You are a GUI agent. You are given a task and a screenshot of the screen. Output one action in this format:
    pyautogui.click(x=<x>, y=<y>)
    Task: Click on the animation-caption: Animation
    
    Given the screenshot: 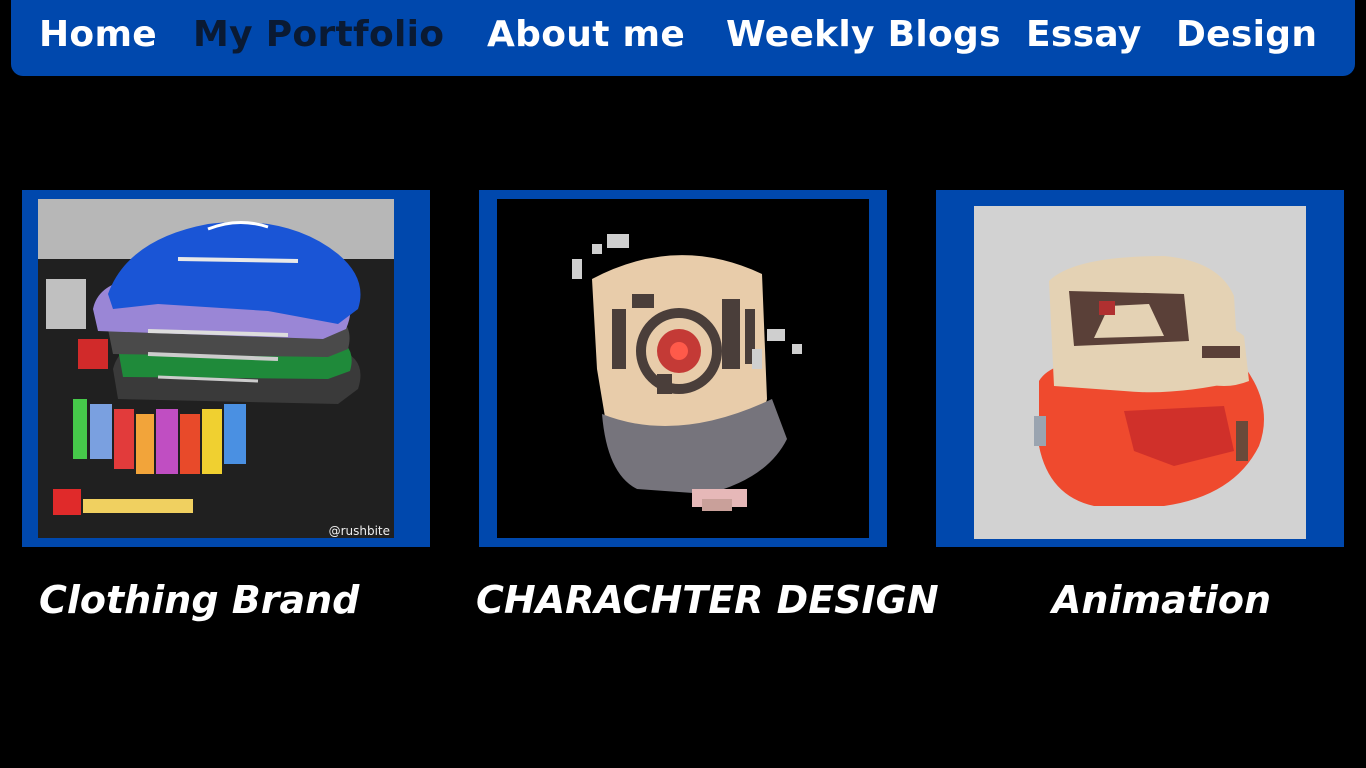 What is the action you would take?
    pyautogui.click(x=1161, y=600)
    